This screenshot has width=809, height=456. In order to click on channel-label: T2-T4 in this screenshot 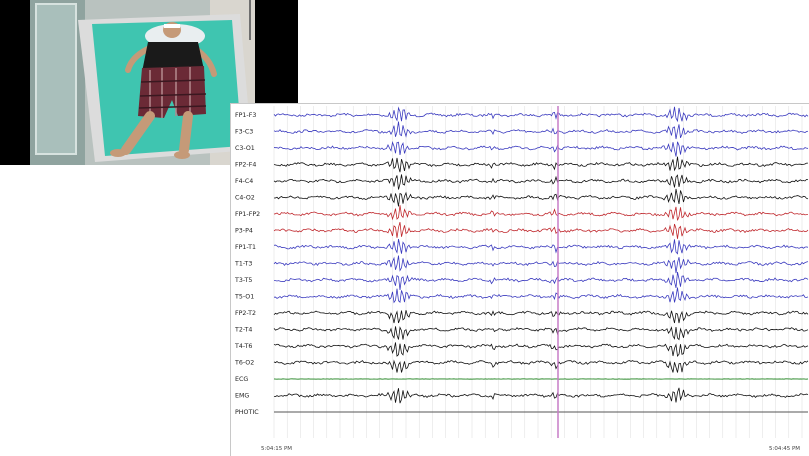, I will do `click(243, 330)`.